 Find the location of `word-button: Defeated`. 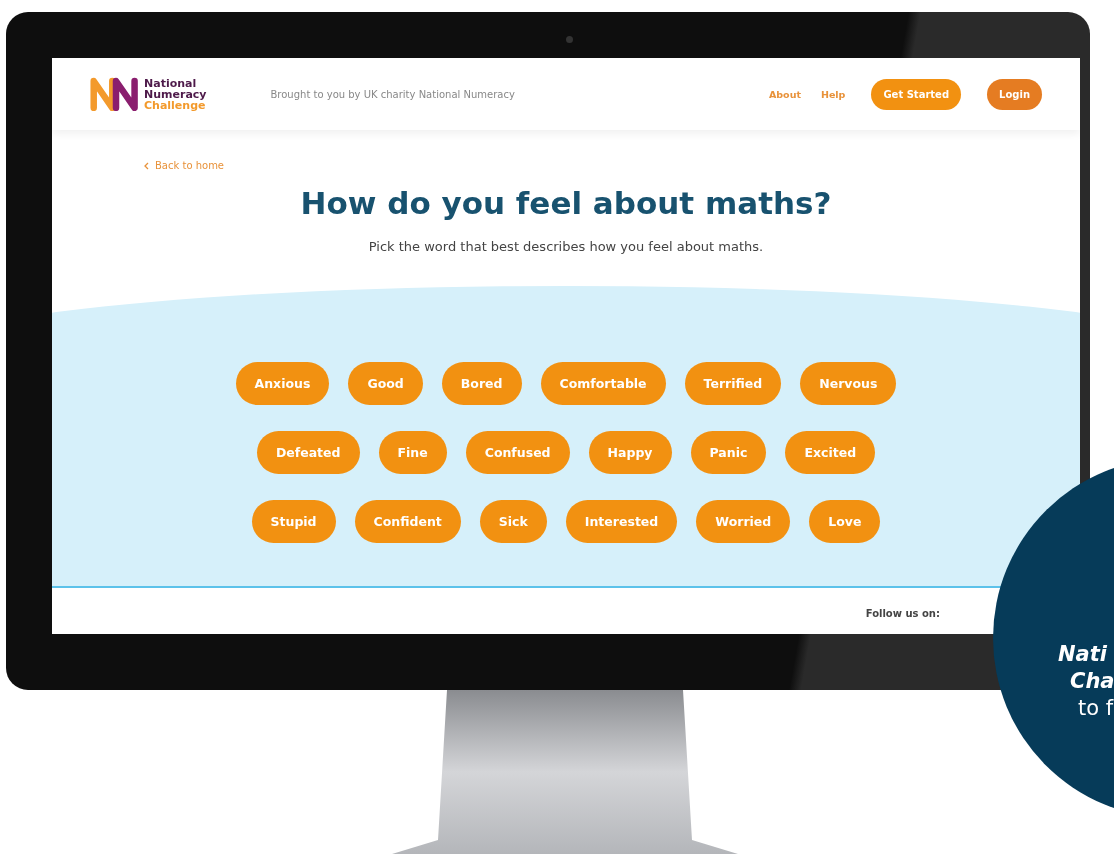

word-button: Defeated is located at coordinates (308, 452).